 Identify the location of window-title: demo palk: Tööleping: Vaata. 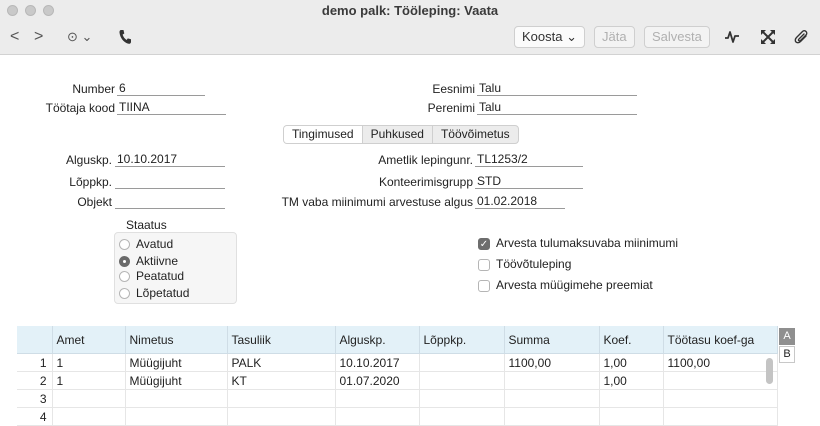
(410, 10).